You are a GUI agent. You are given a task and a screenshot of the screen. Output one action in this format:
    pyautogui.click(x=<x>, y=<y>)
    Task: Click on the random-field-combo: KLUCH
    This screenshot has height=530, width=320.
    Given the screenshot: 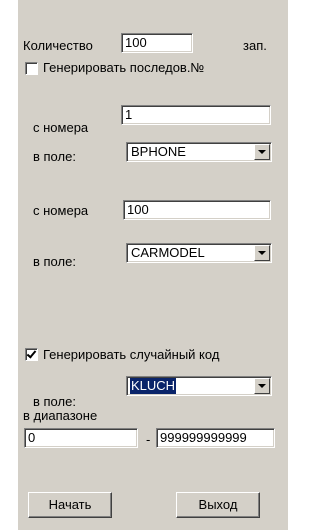 What is the action you would take?
    pyautogui.click(x=199, y=386)
    